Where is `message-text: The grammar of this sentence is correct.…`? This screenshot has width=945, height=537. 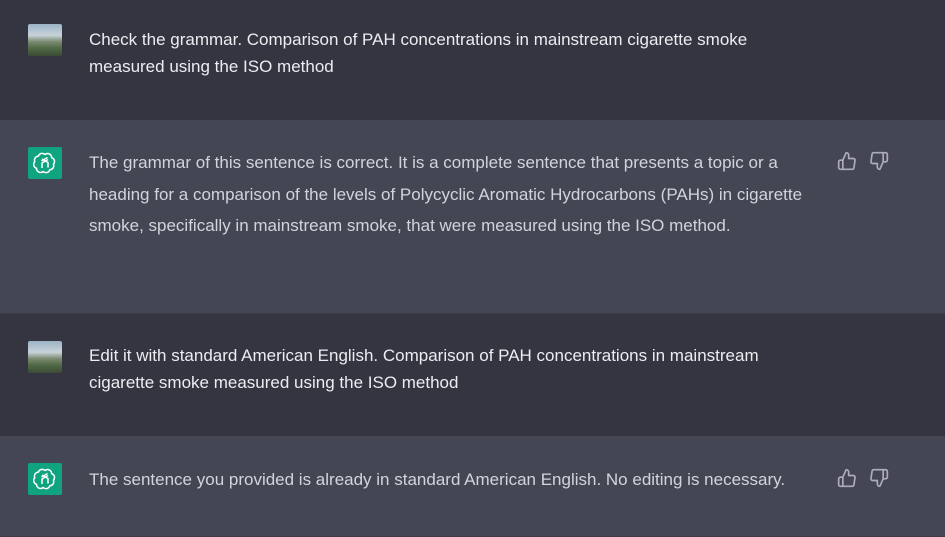
message-text: The grammar of this sentence is correct.… is located at coordinates (446, 194).